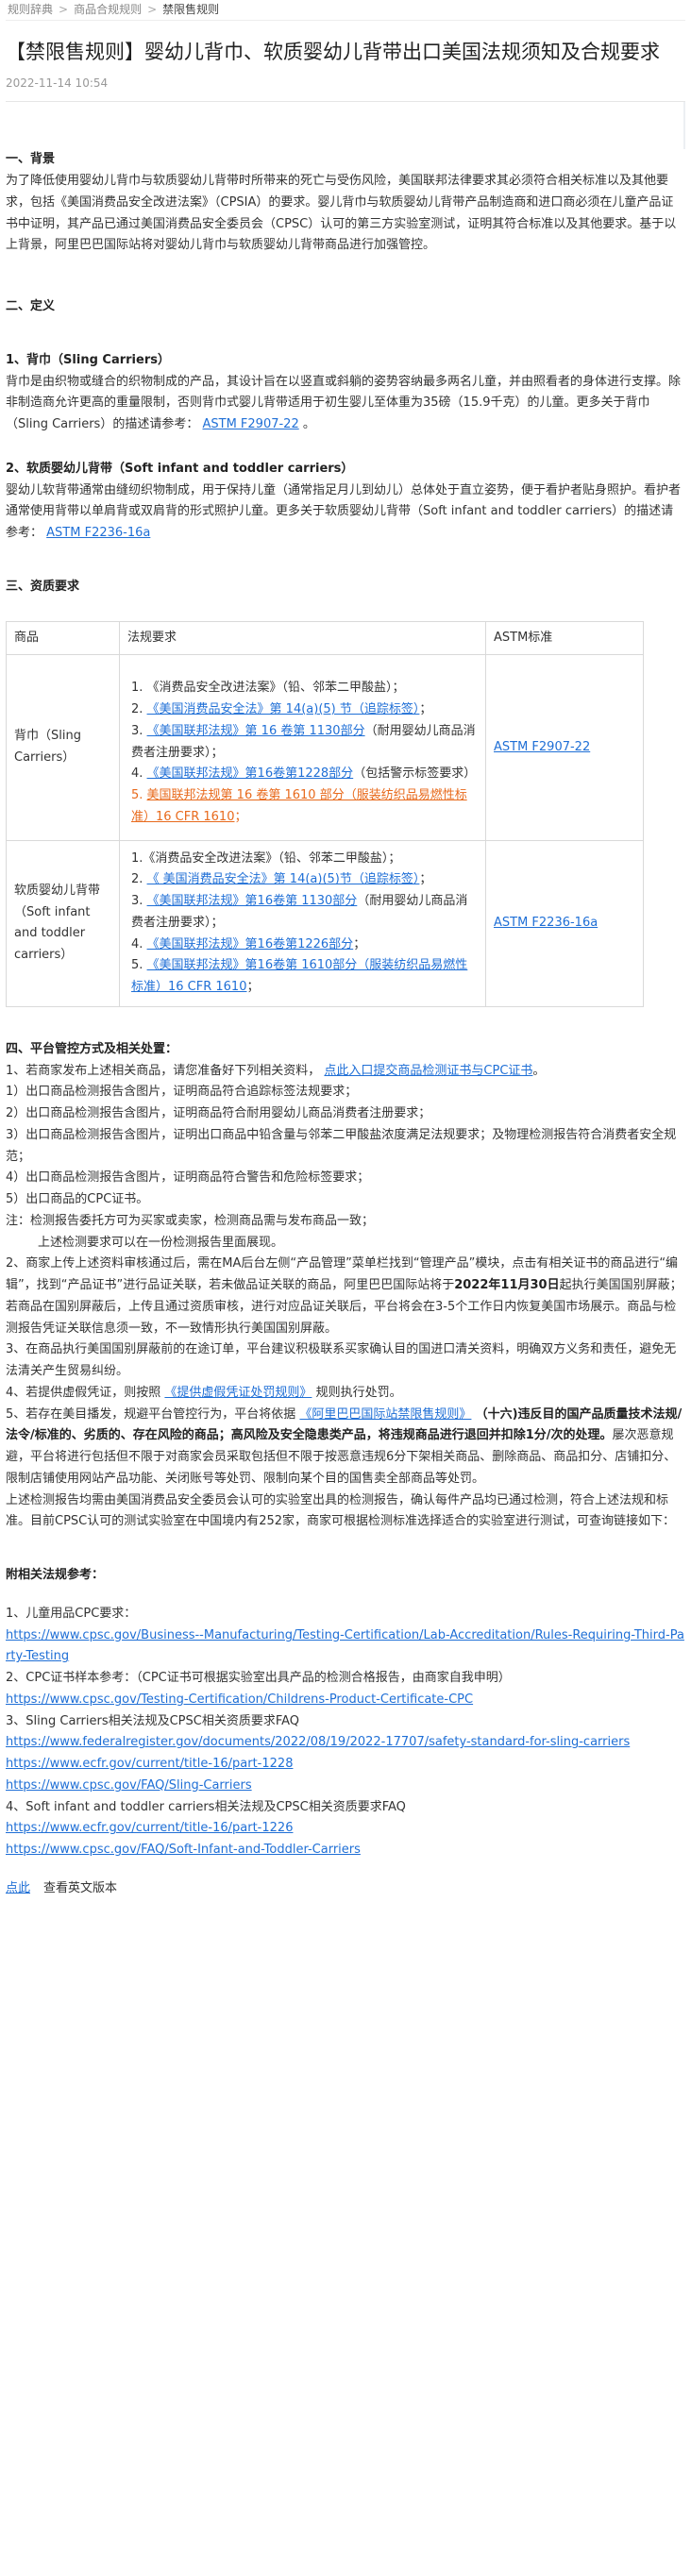 This screenshot has height=2576, width=691. What do you see at coordinates (31, 306) in the screenshot?
I see `section-definition-heading: 二、定义` at bounding box center [31, 306].